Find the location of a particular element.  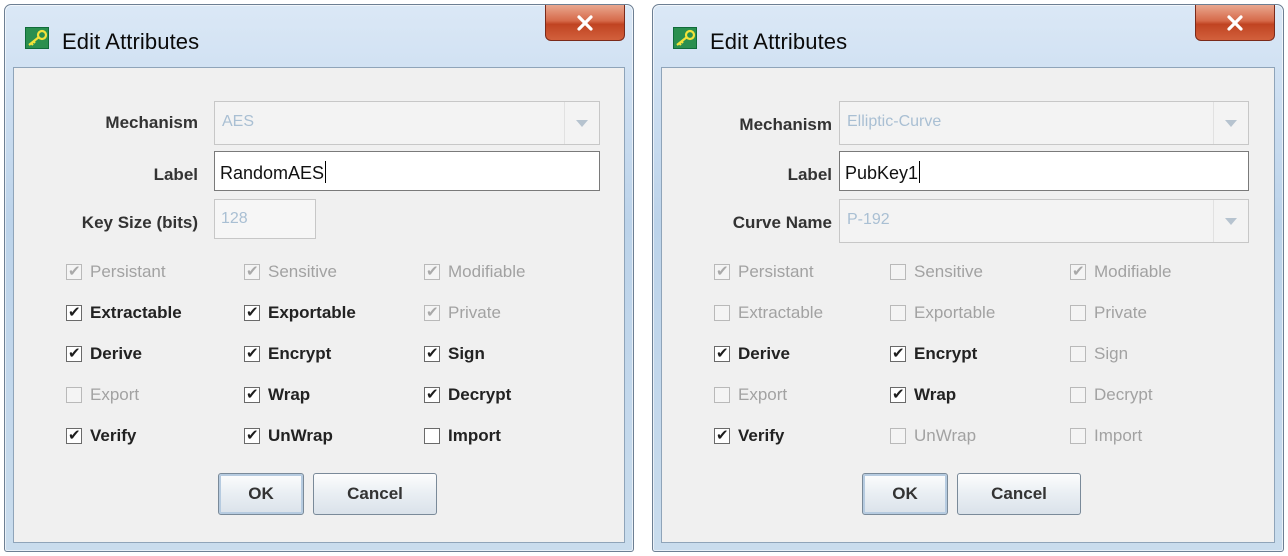

checkbox-sign: Sign is located at coordinates (1099, 354).